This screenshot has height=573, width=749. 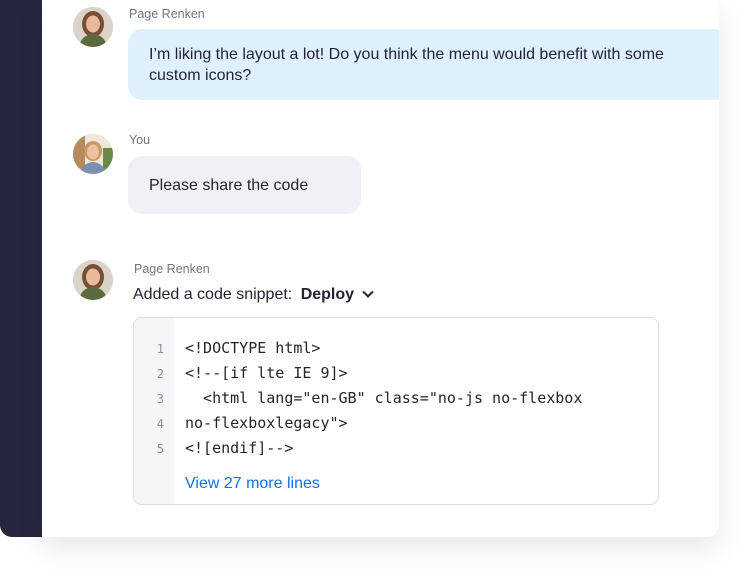 I want to click on snippet-name-dropdown: Deploy, so click(x=327, y=294).